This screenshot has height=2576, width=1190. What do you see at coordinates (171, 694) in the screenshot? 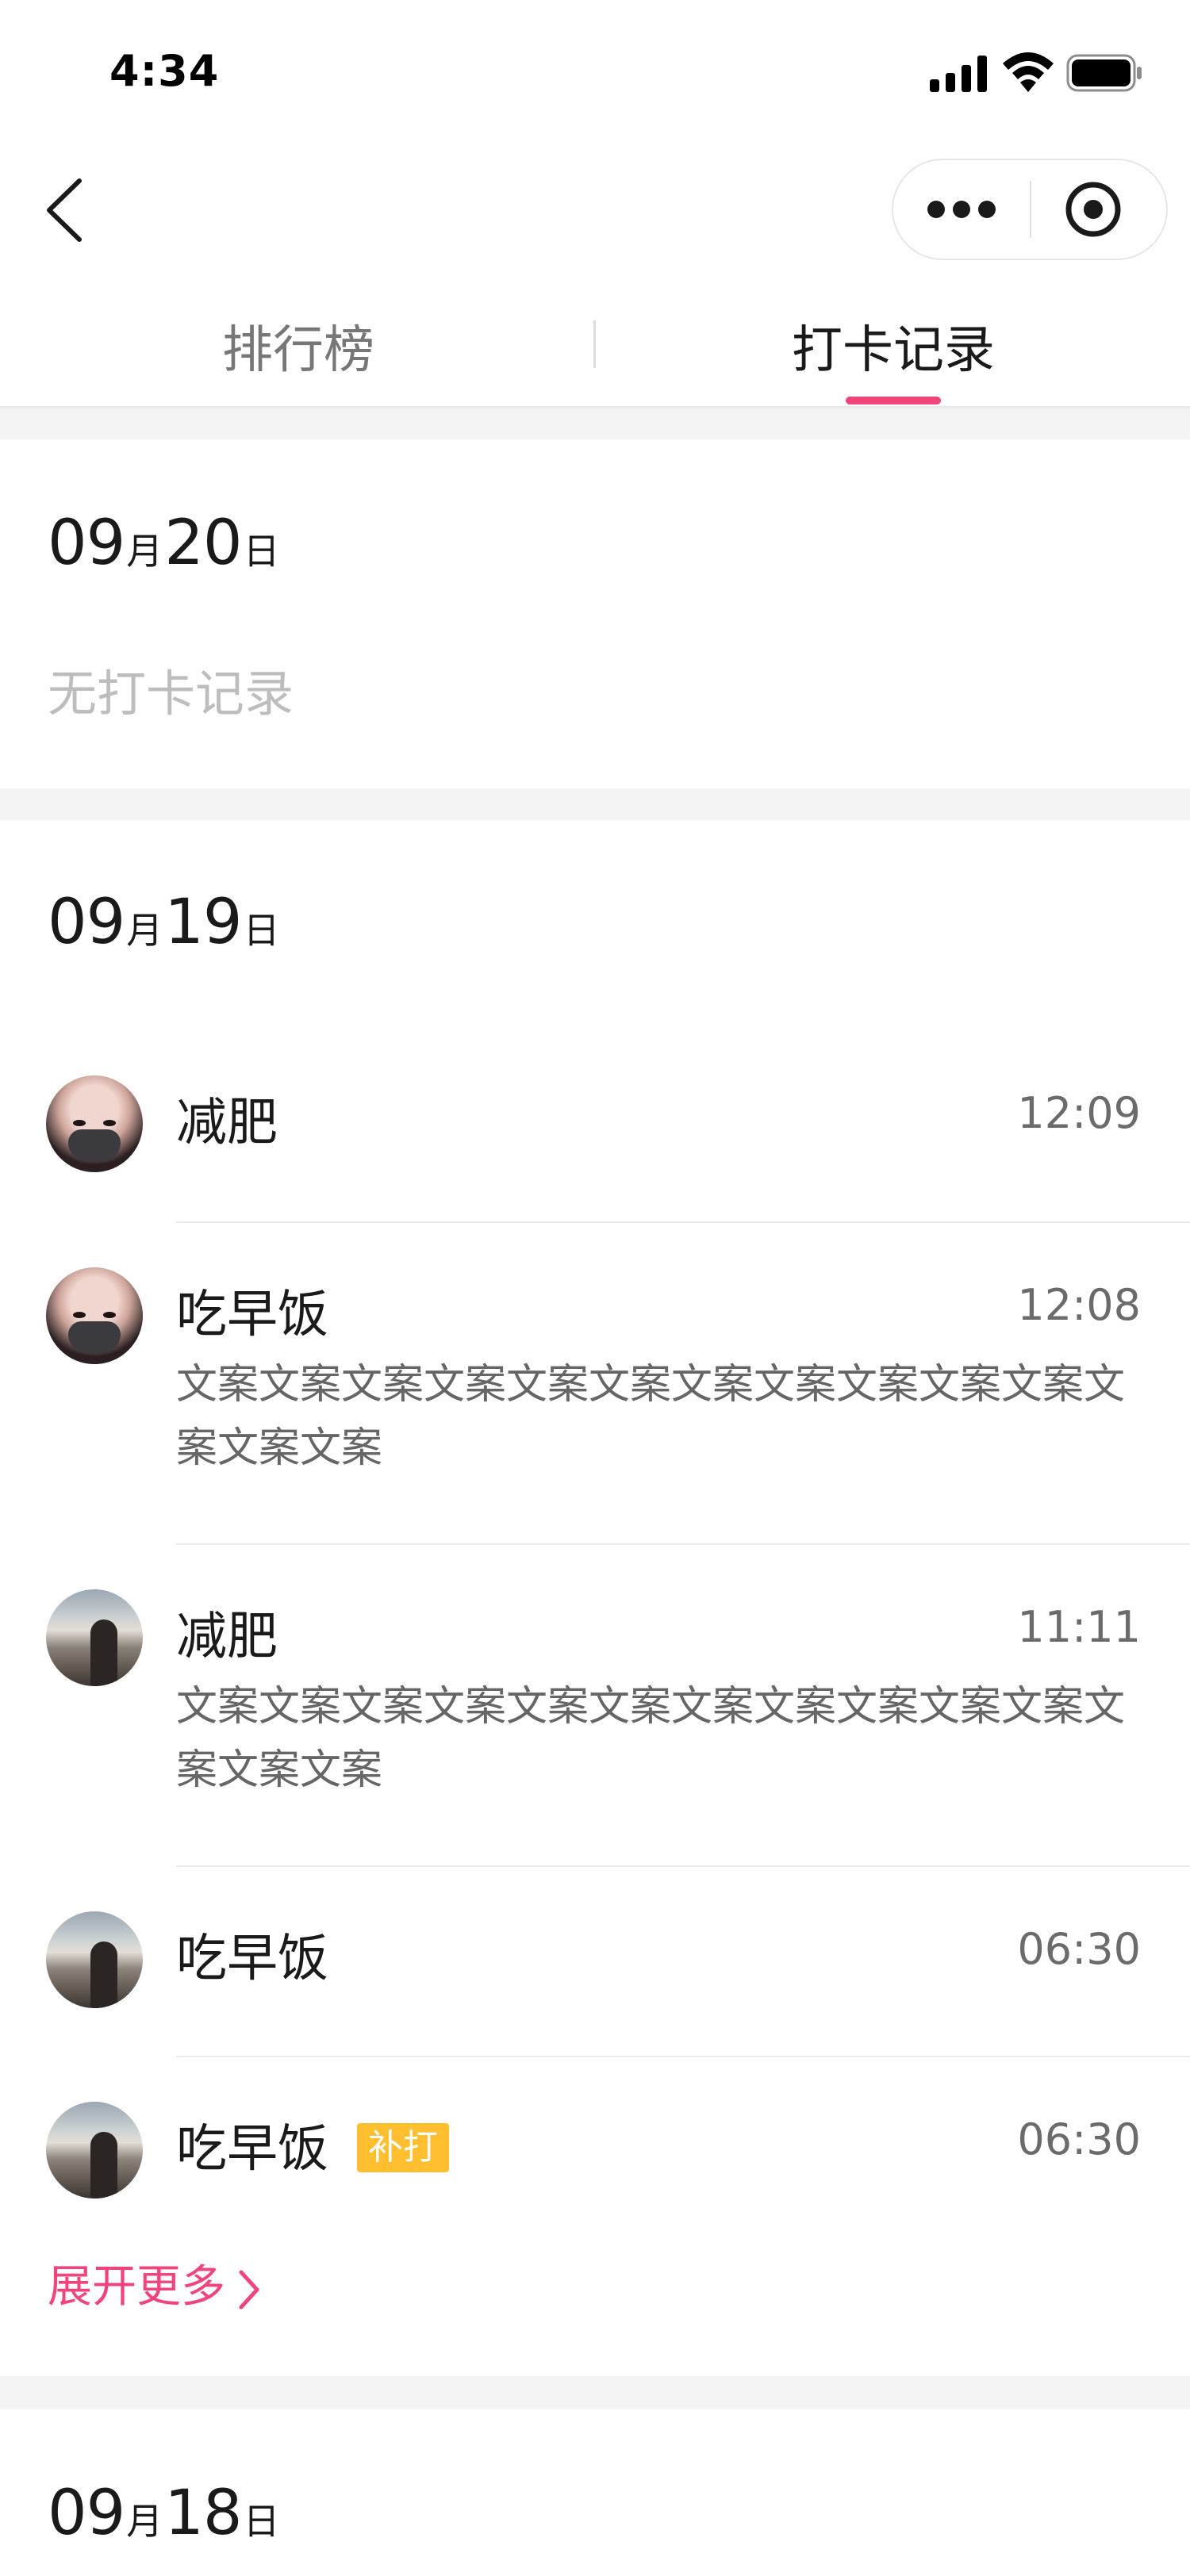
I see `empty-record-text: 无打卡记录` at bounding box center [171, 694].